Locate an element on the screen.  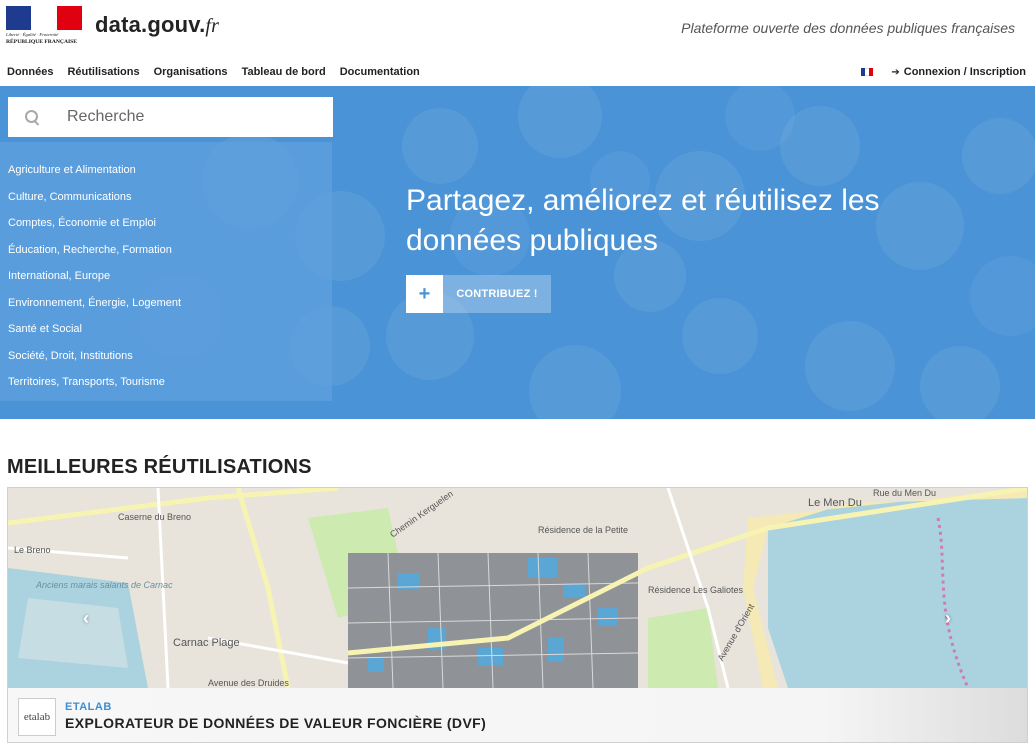
map-label-rue-men-du: Rue du Men Du is located at coordinates (904, 493).